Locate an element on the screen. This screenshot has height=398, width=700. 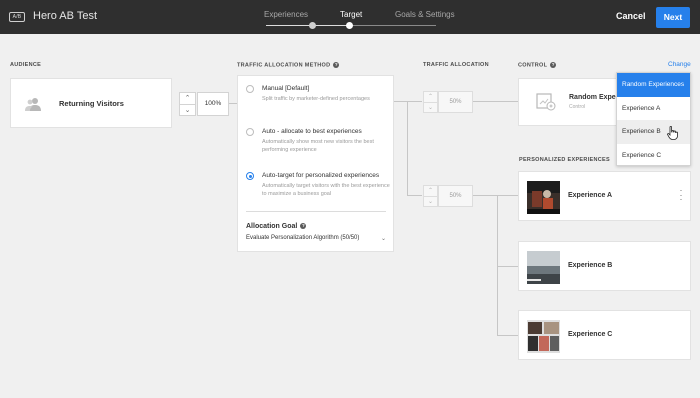
cancel-button: Cancel is located at coordinates (631, 16).